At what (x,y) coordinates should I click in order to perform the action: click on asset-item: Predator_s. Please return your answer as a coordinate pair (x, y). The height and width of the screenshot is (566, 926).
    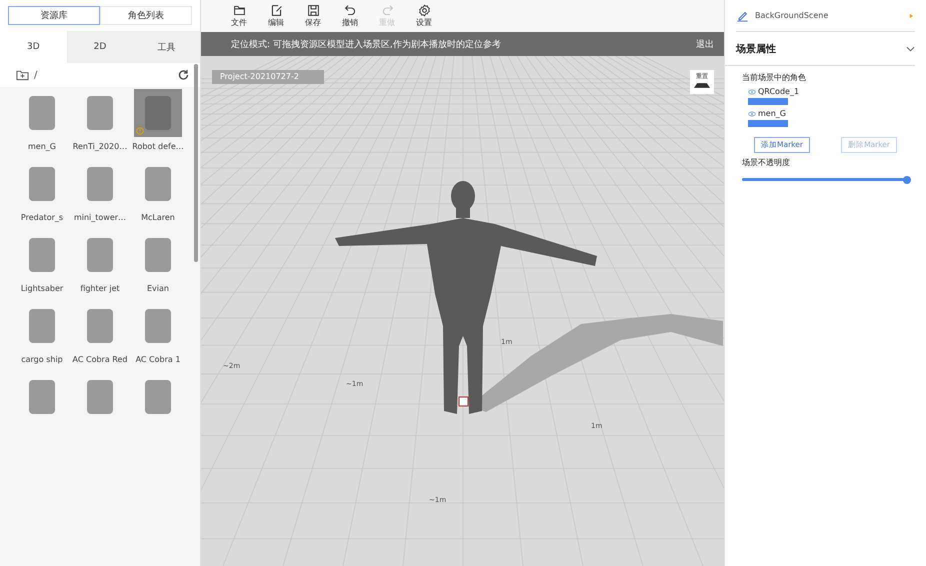
    Looking at the image, I should click on (42, 195).